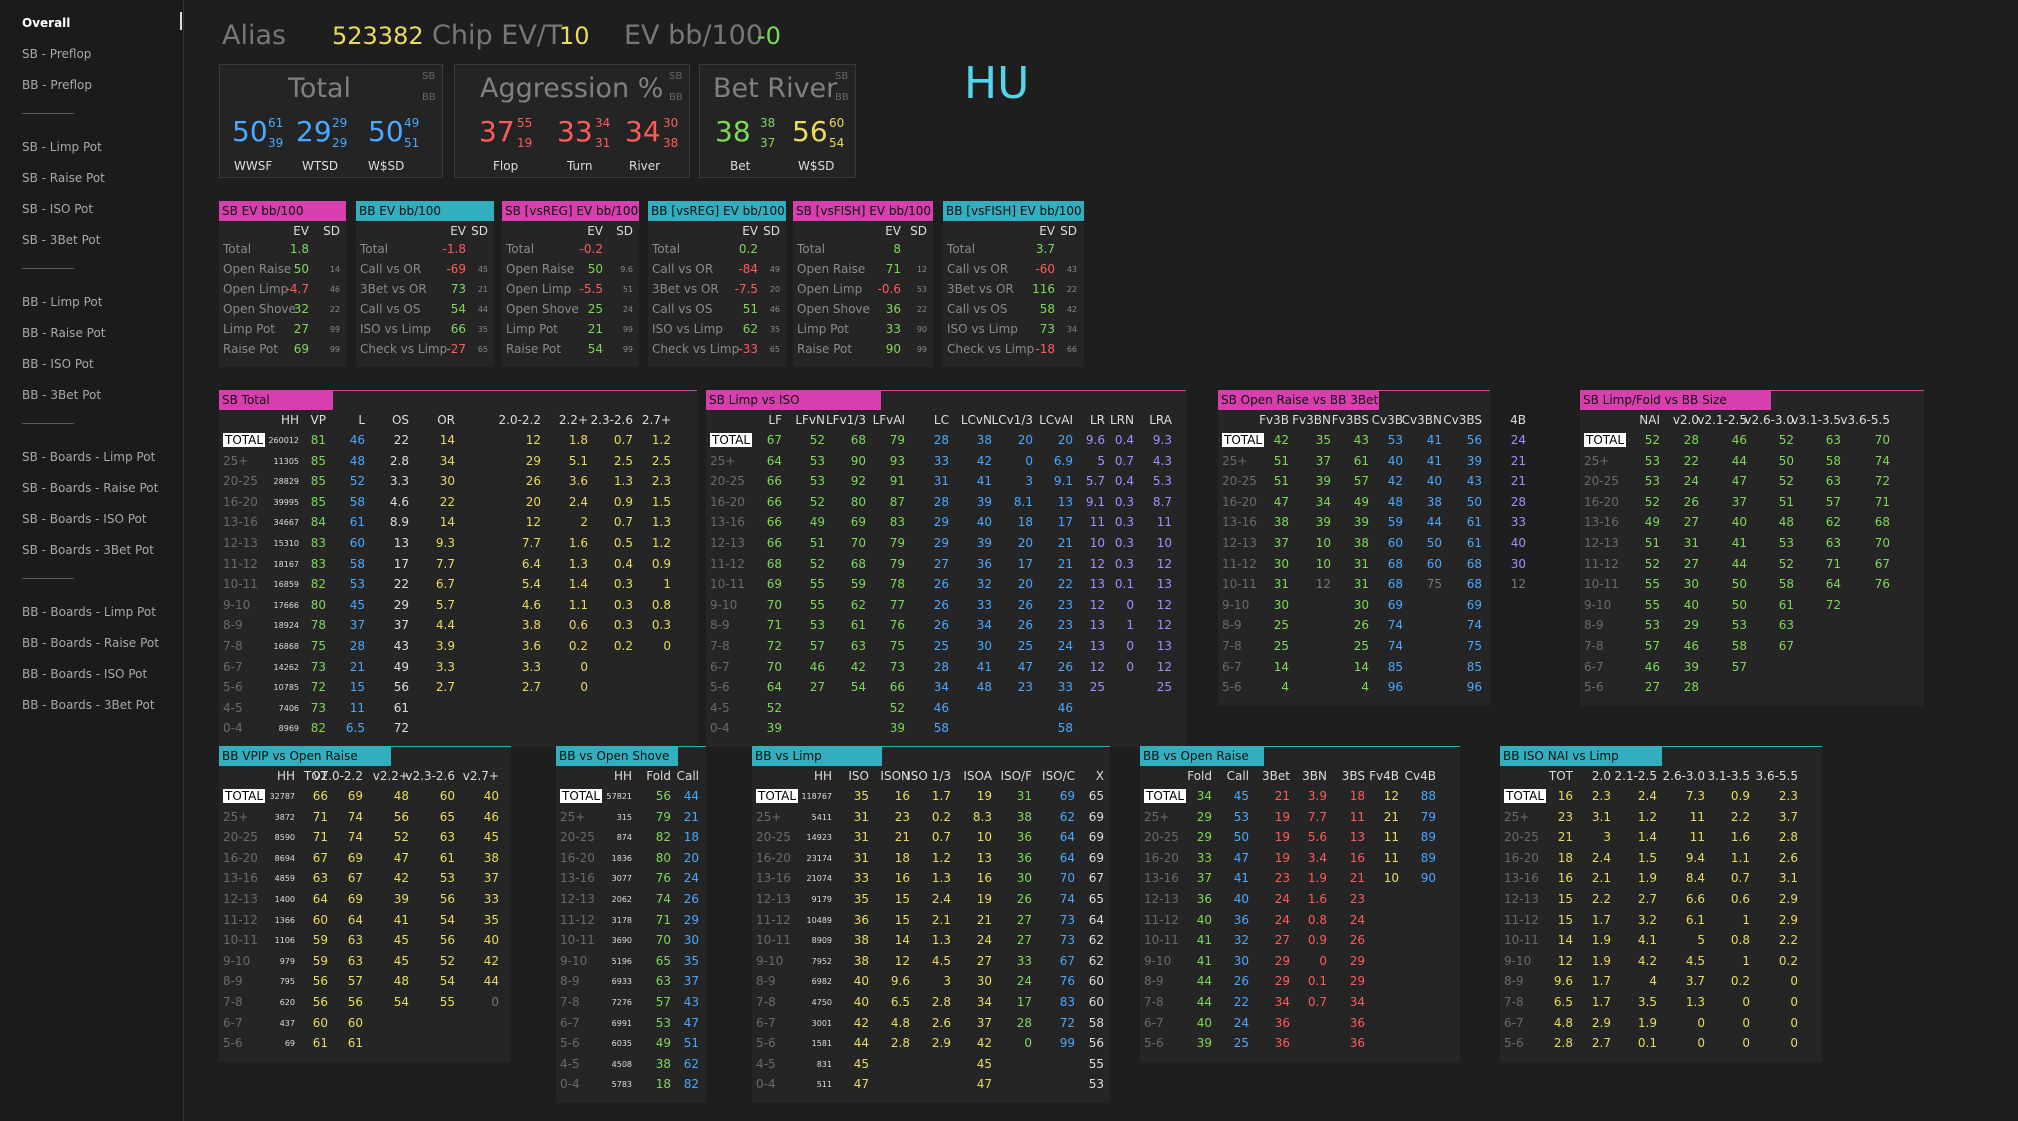  Describe the element at coordinates (941, 816) in the screenshot. I see `table-cell: 0.2` at that location.